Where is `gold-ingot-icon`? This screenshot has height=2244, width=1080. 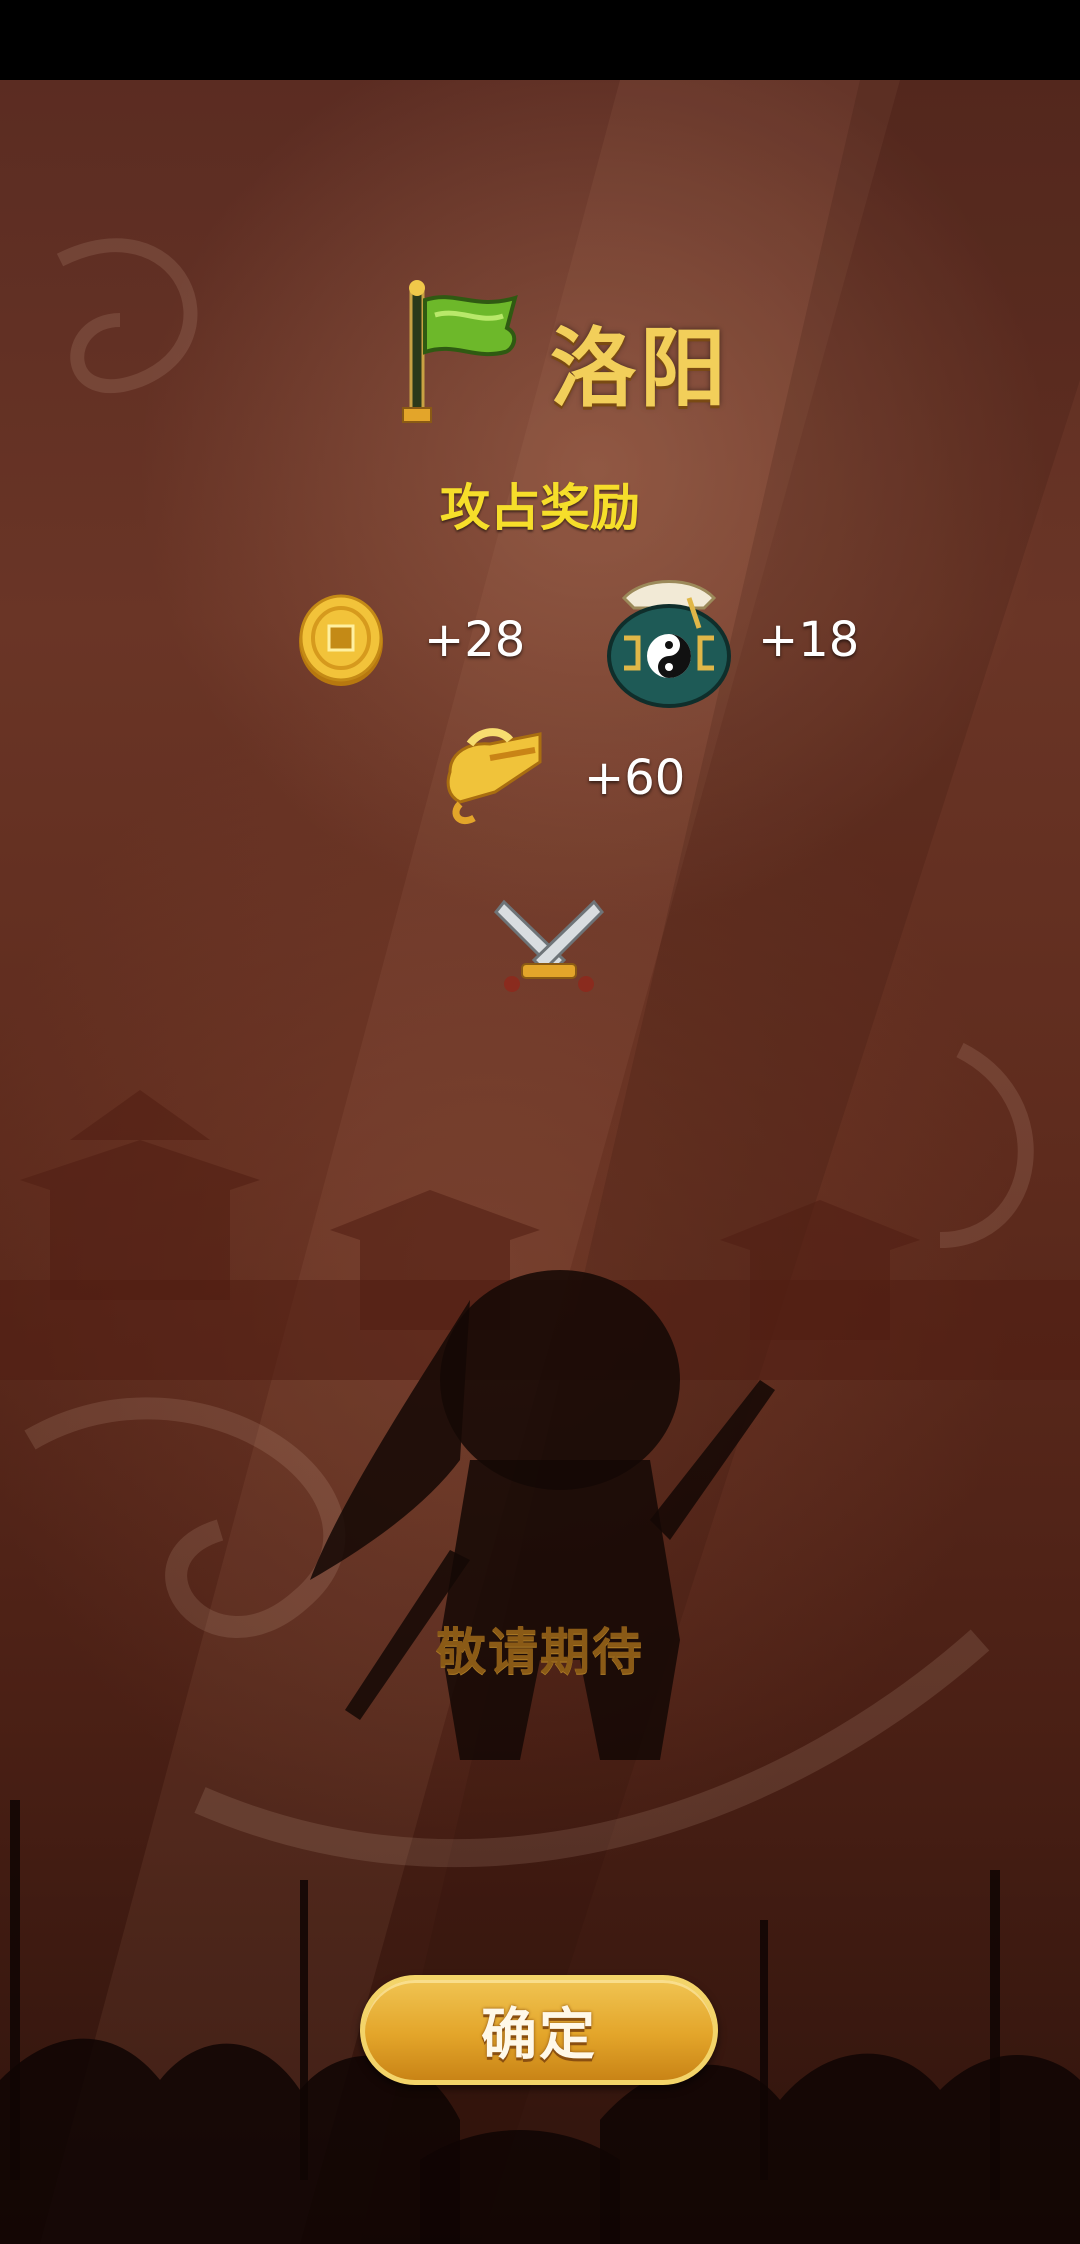
gold-ingot-icon is located at coordinates (494, 776).